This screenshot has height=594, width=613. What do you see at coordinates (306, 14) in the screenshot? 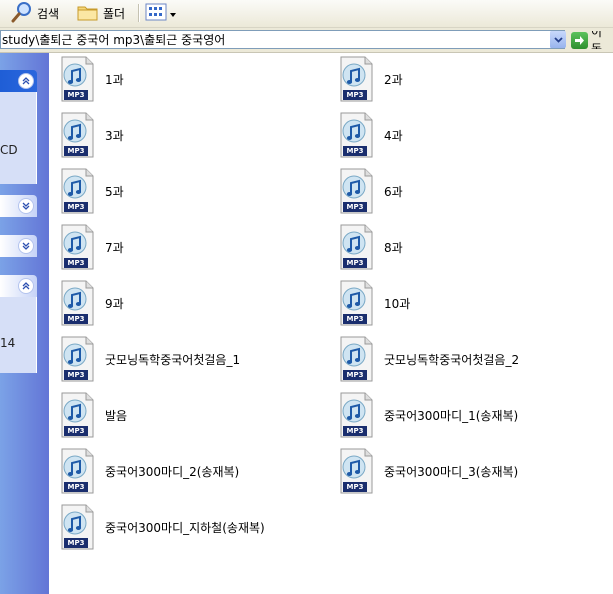
I see `toolbar: 검색 폴더` at bounding box center [306, 14].